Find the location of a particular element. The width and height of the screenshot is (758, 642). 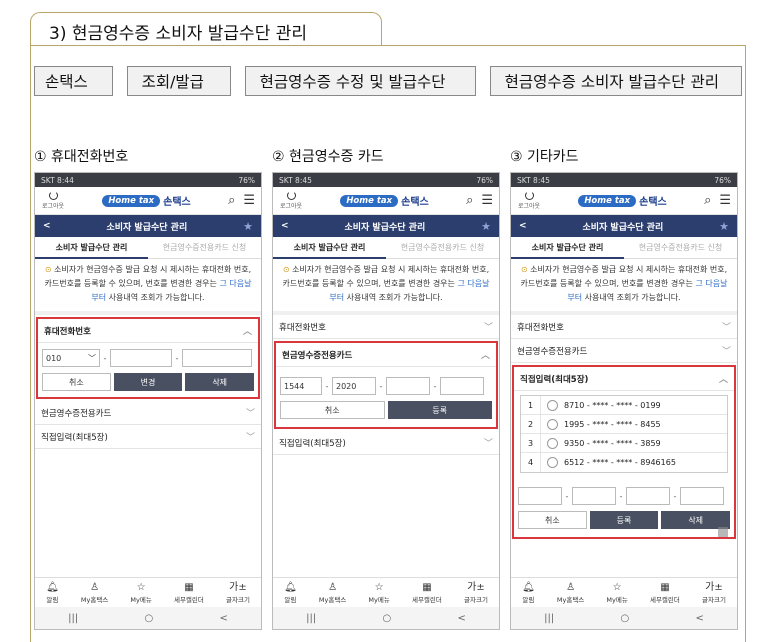

direct-part2-input is located at coordinates (594, 496).